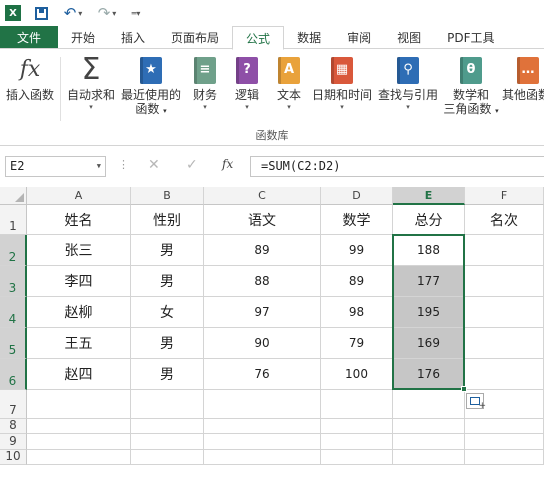 The image size is (544, 486). I want to click on cell-c2: 89, so click(262, 250).